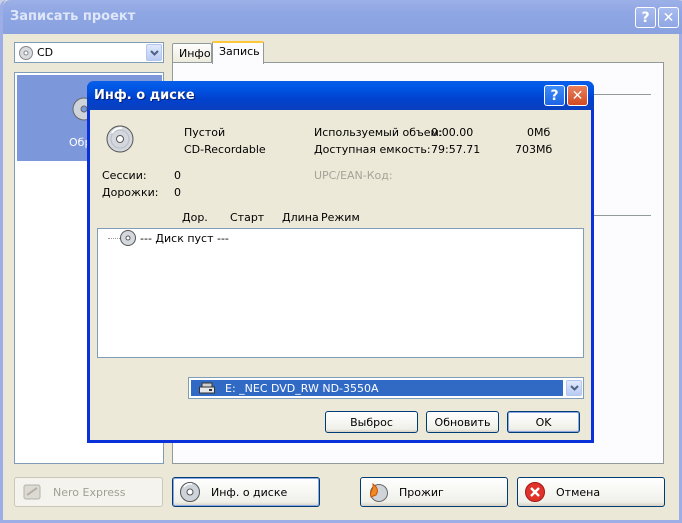 This screenshot has height=523, width=682. I want to click on drive-type-value: CD, so click(45, 52).